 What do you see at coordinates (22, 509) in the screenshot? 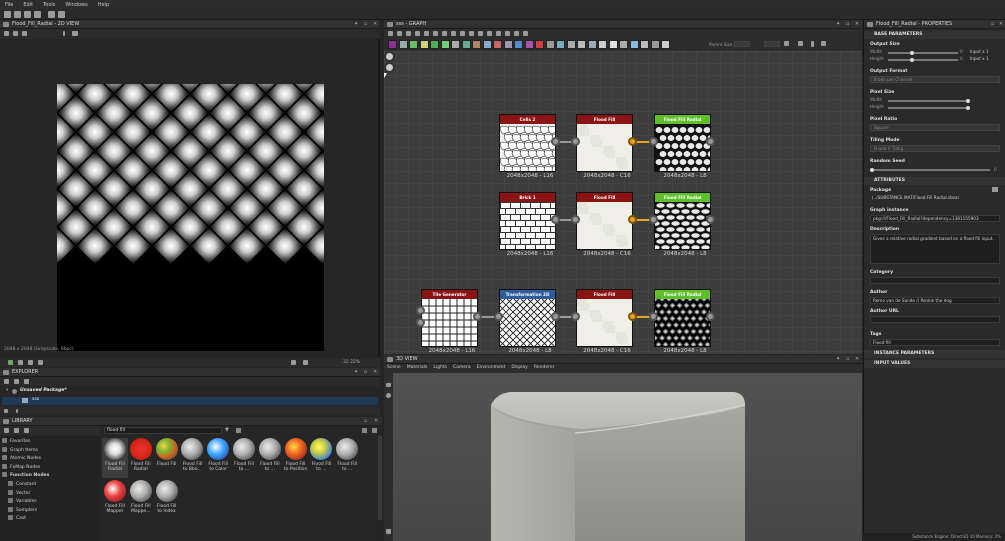
I see `library-tree-item: Samplers` at bounding box center [22, 509].